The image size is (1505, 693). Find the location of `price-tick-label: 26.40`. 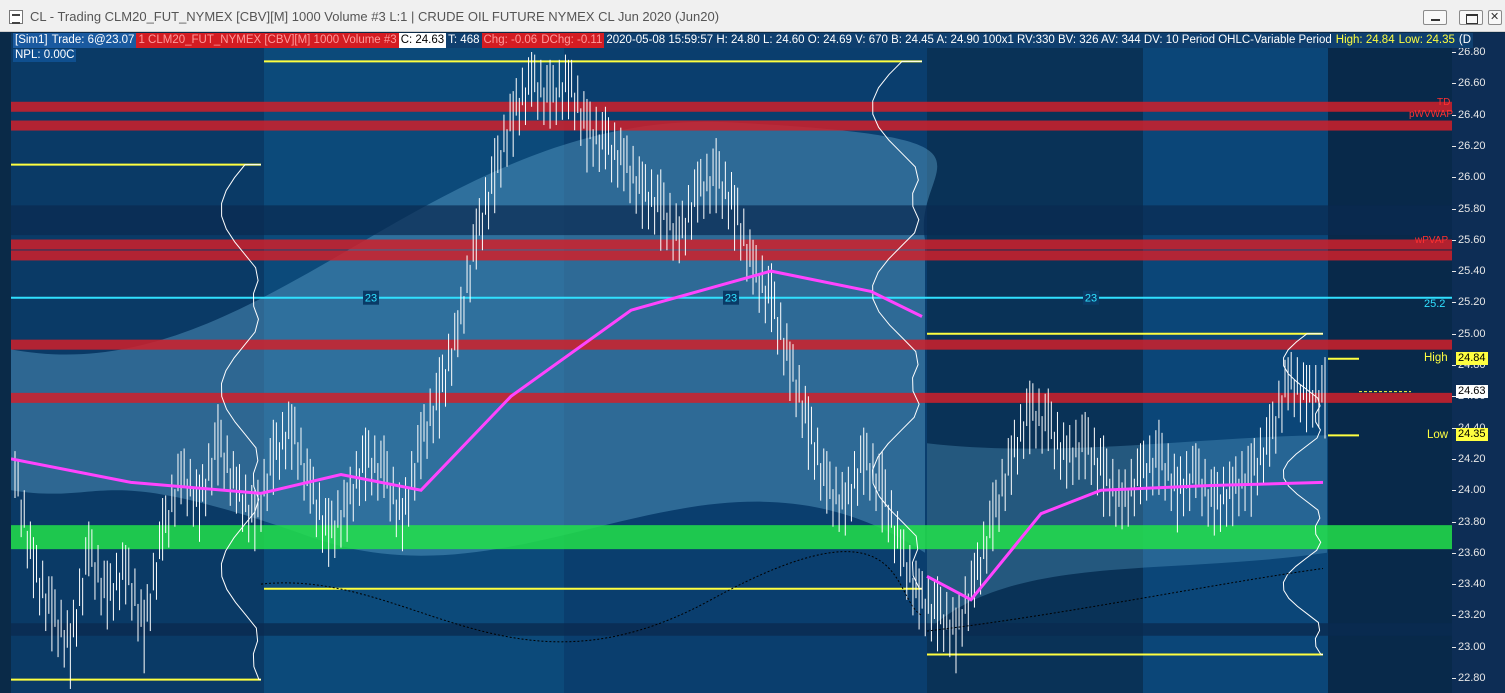

price-tick-label: 26.40 is located at coordinates (1472, 114).